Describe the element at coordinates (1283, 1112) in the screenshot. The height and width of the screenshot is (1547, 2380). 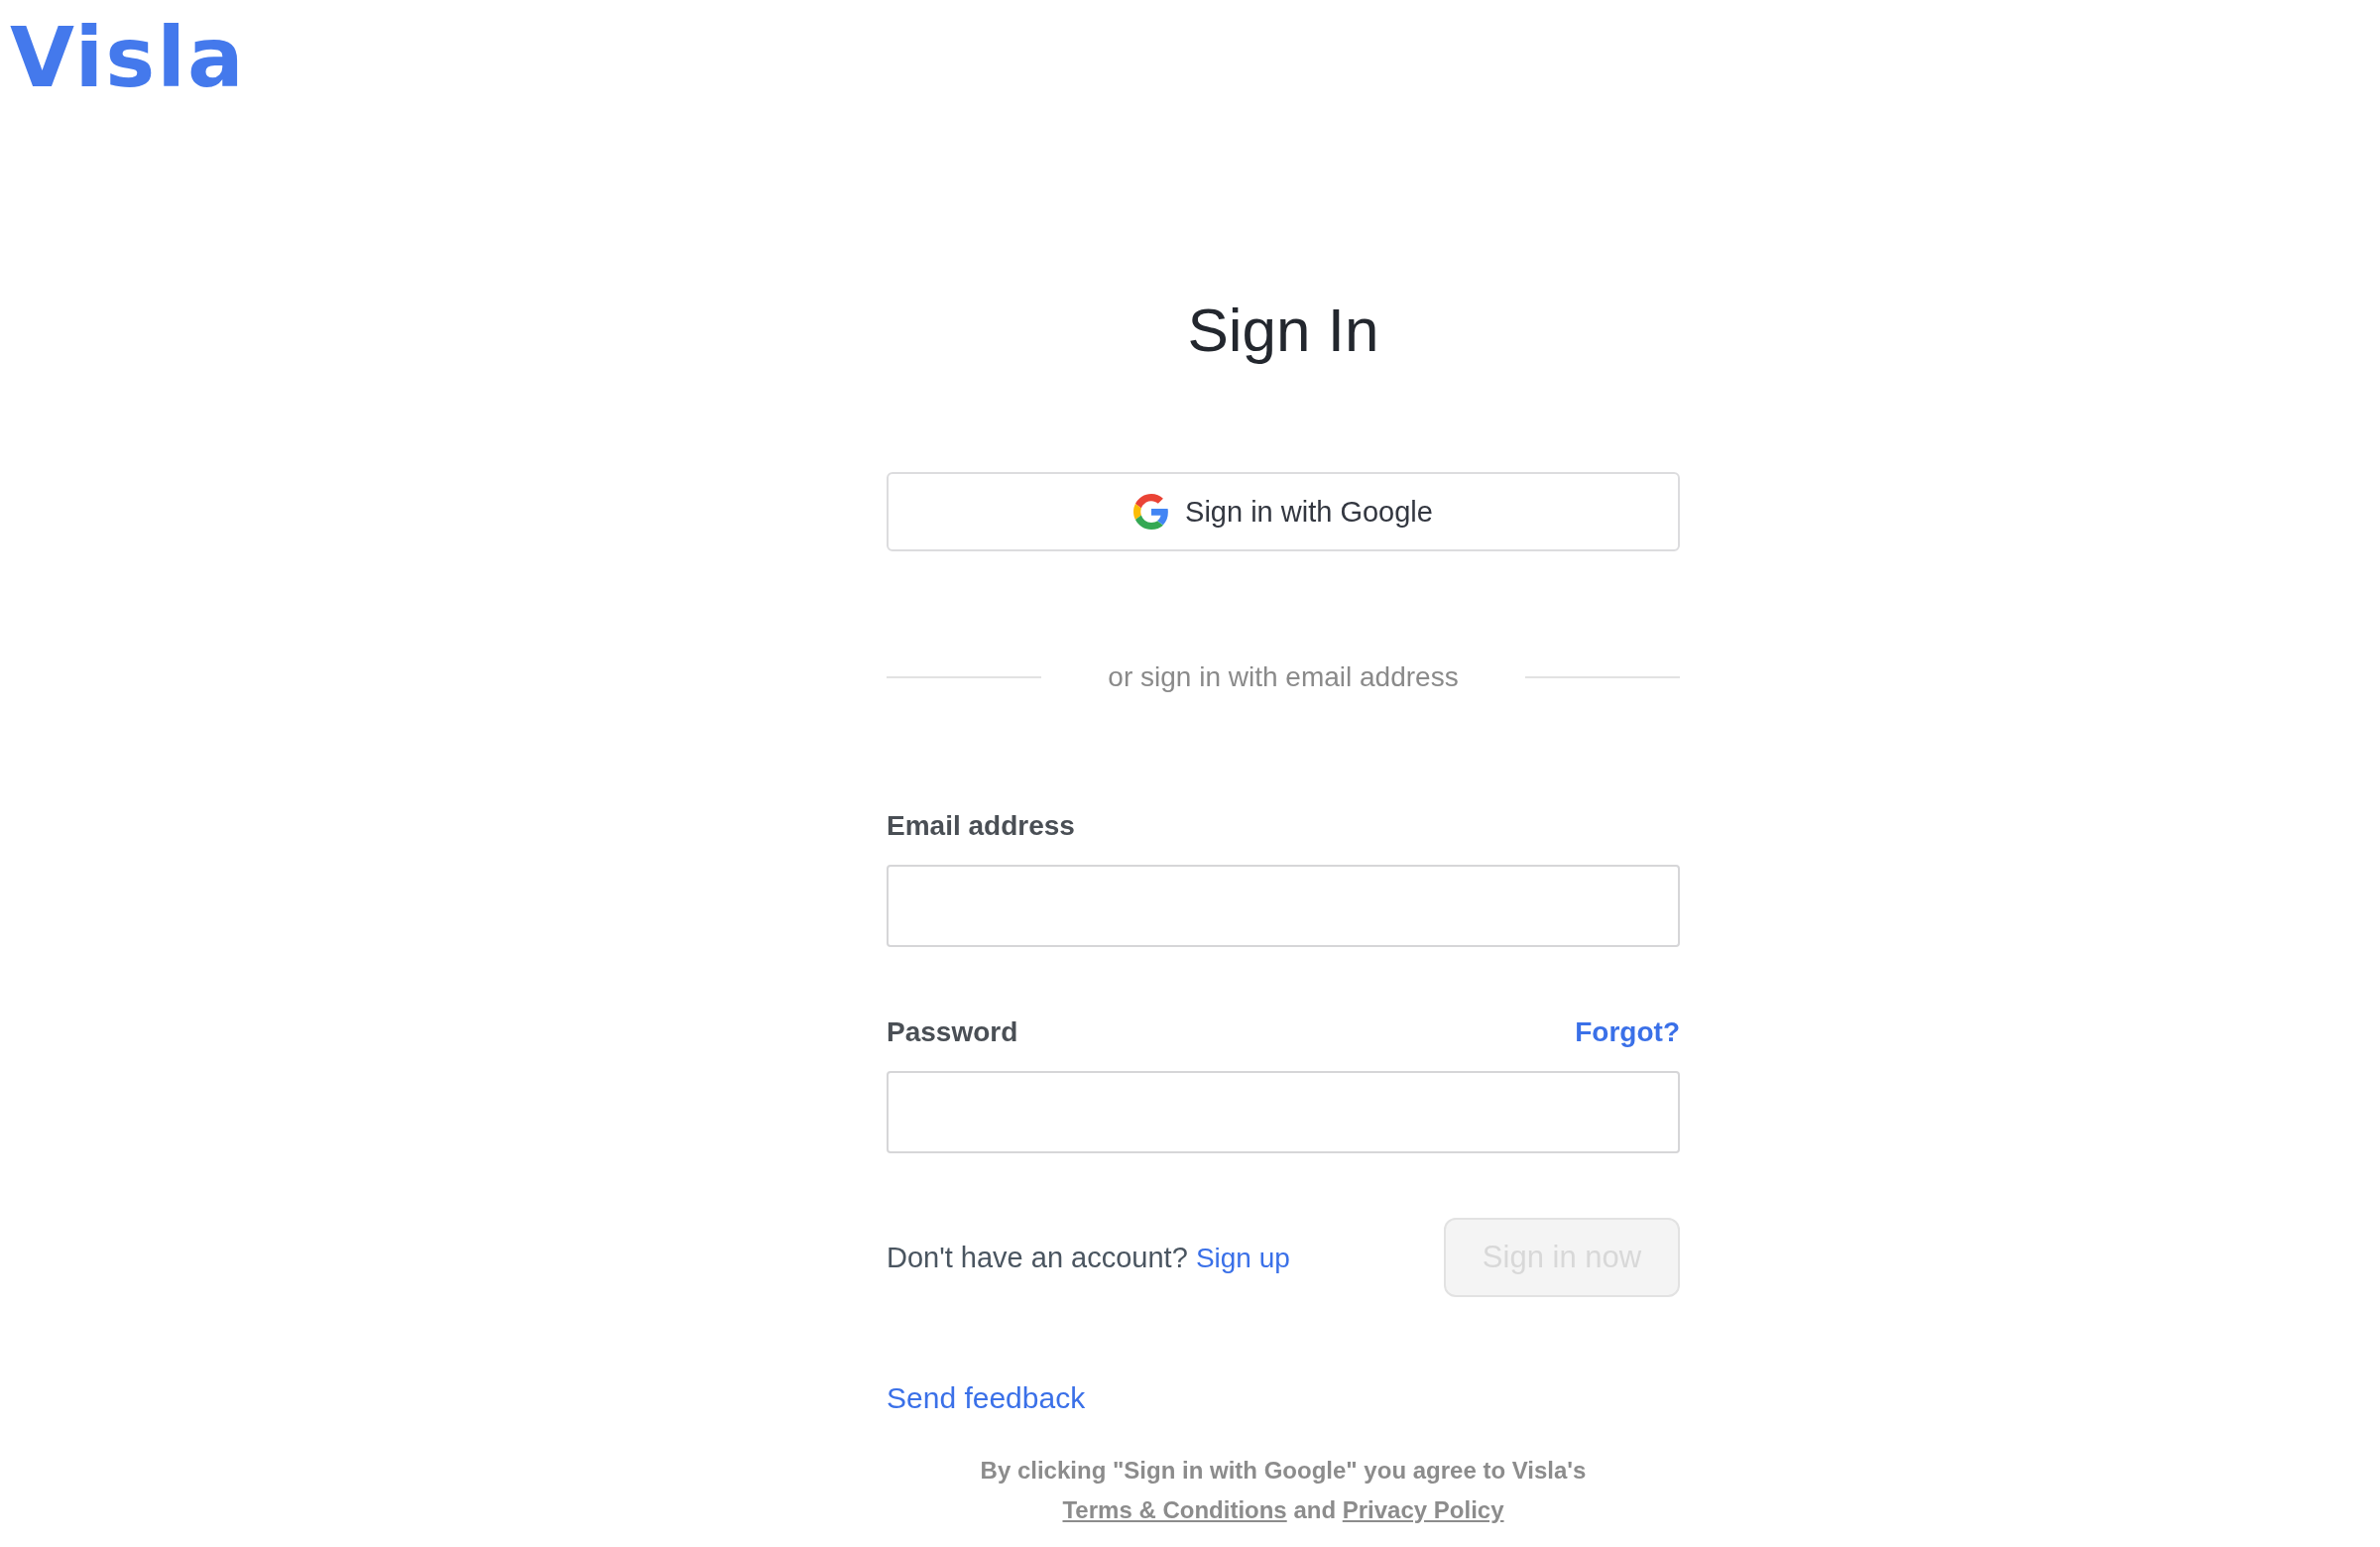
I see `password-field` at that location.